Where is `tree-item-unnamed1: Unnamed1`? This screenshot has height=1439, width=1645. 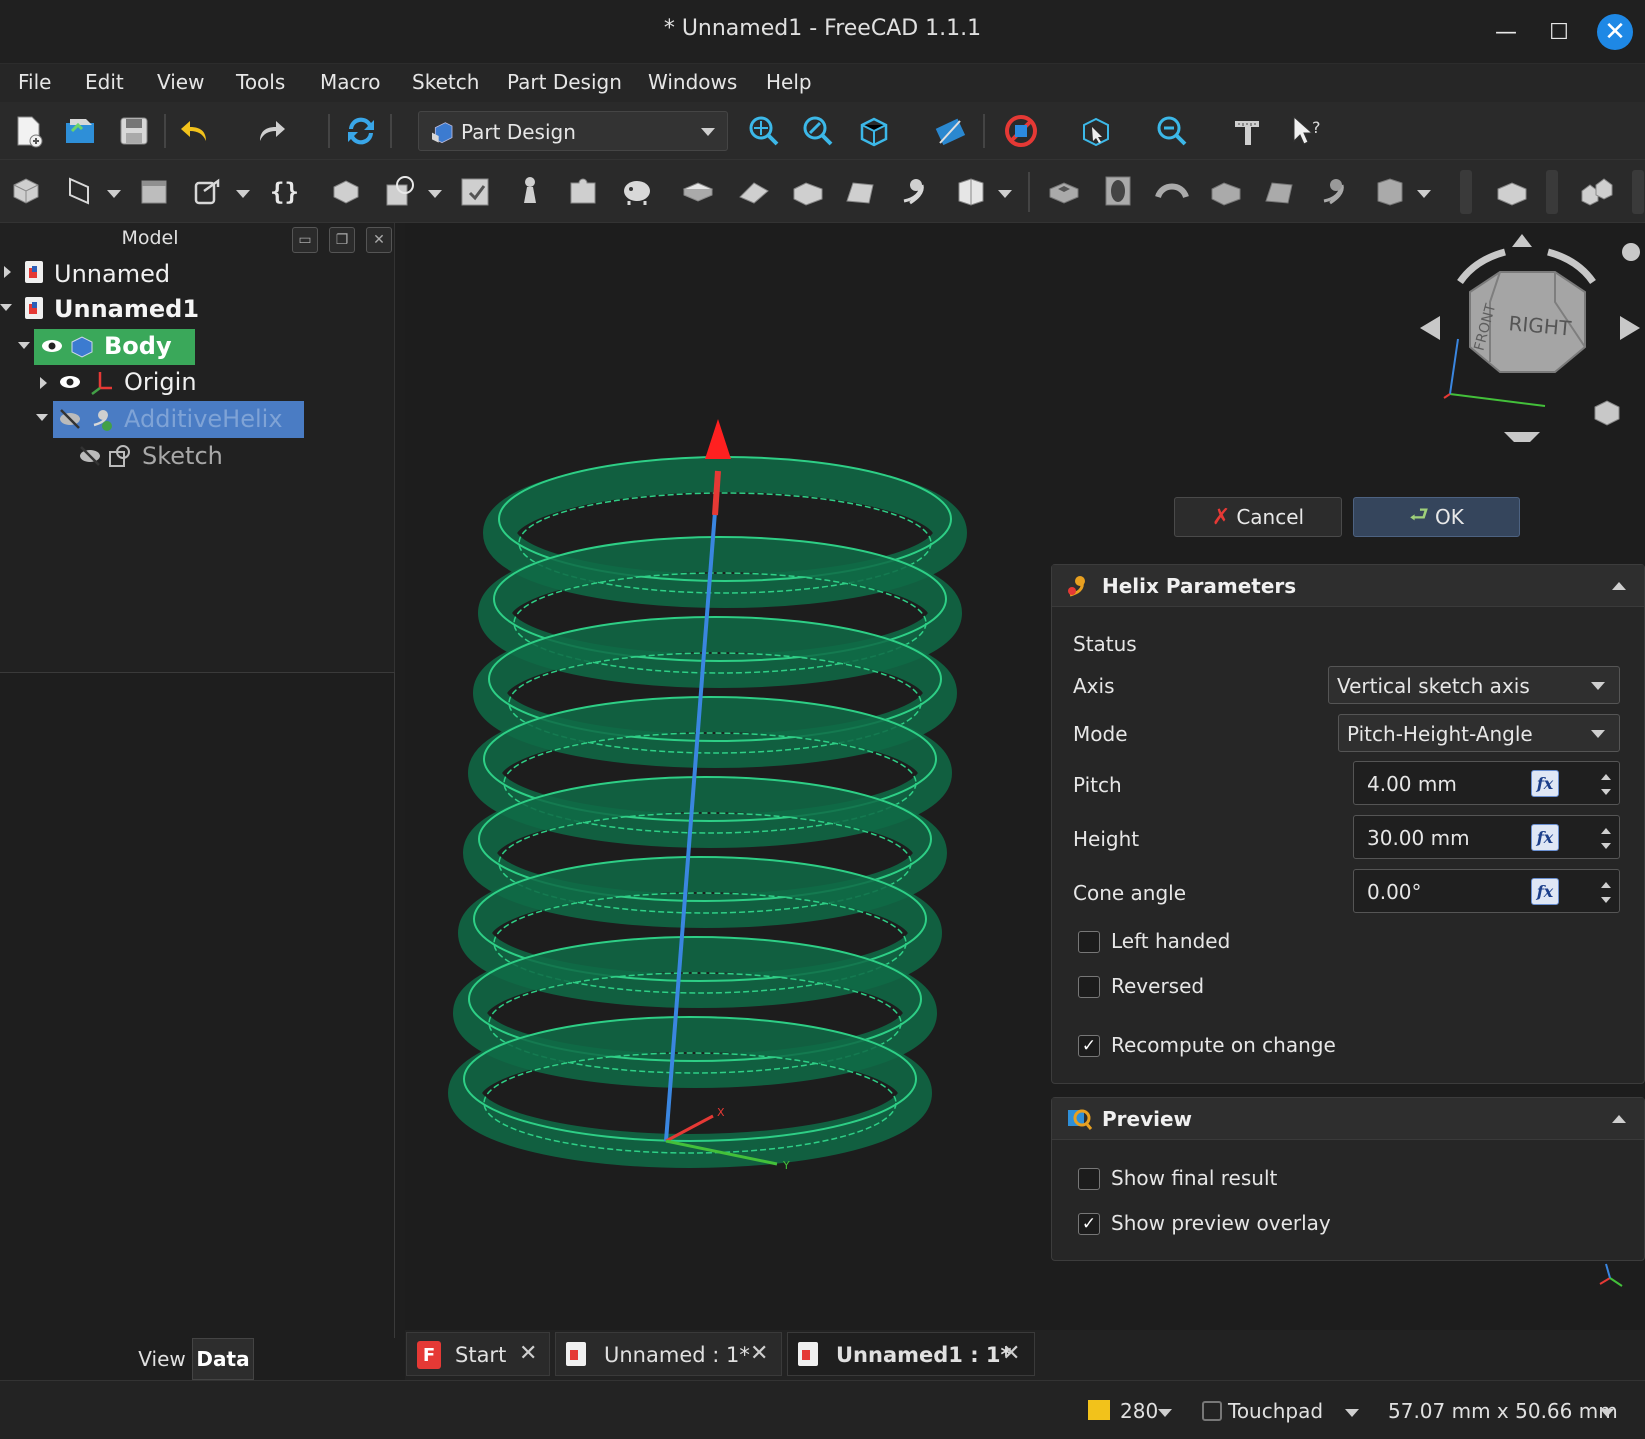 tree-item-unnamed1: Unnamed1 is located at coordinates (126, 309).